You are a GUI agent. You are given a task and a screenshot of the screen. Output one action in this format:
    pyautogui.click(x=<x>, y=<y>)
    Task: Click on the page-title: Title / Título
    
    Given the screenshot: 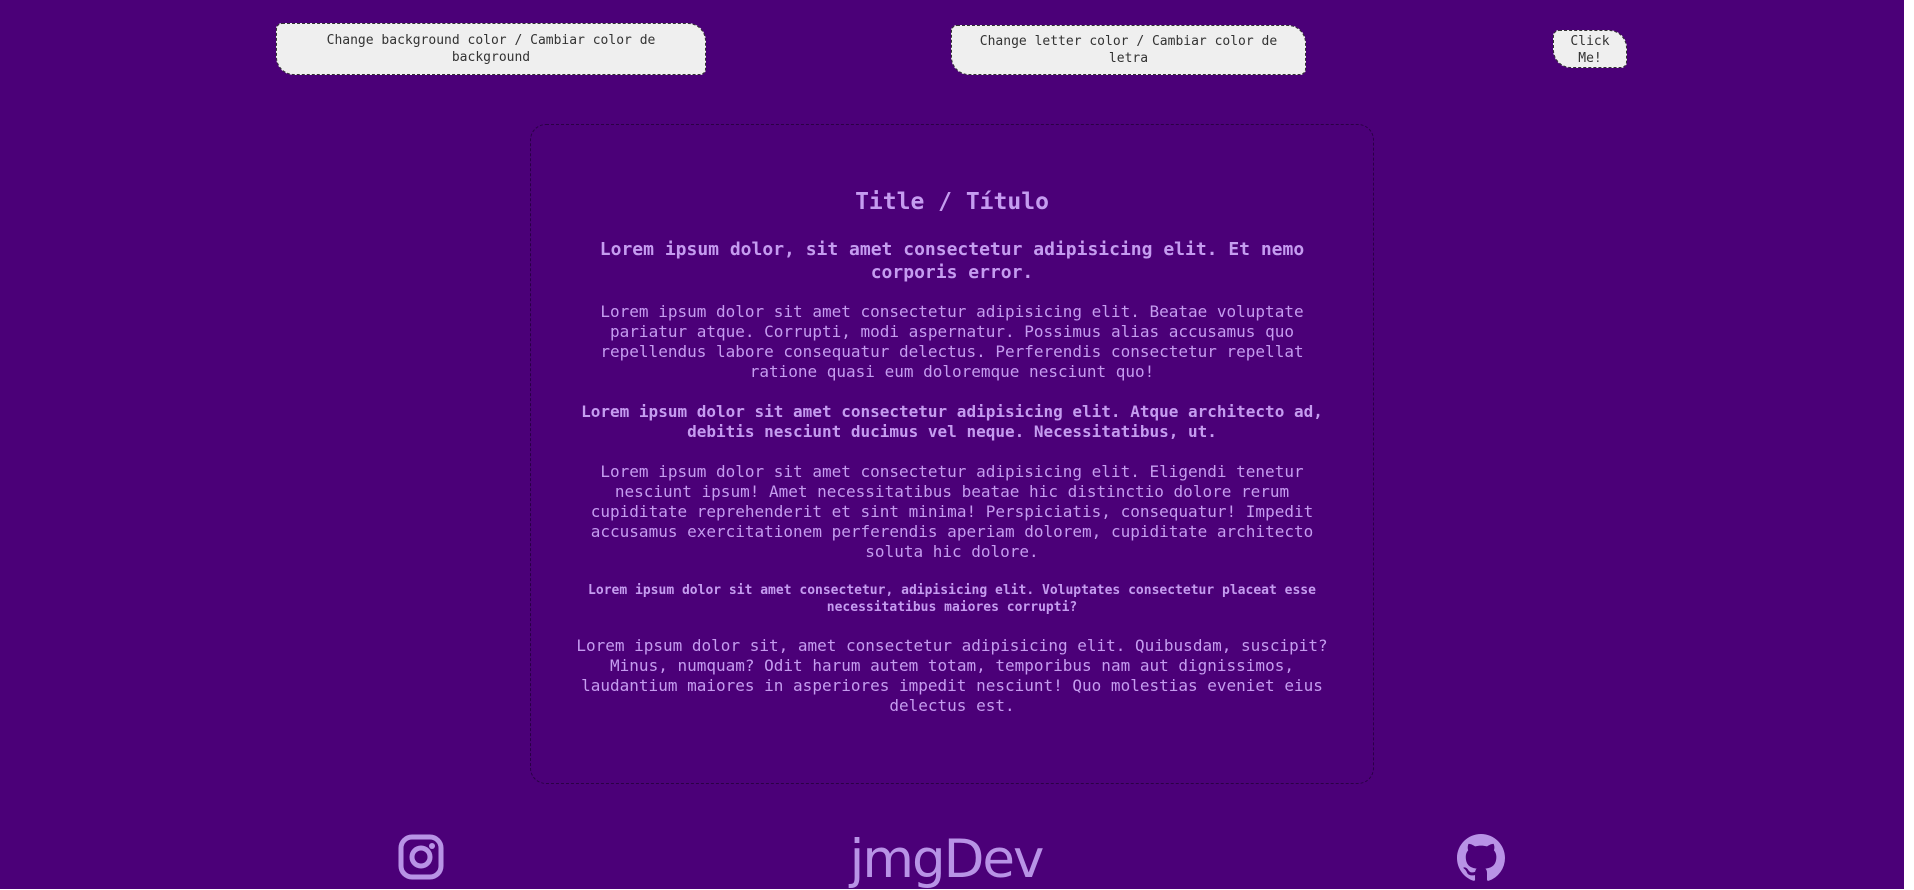 What is the action you would take?
    pyautogui.click(x=952, y=202)
    